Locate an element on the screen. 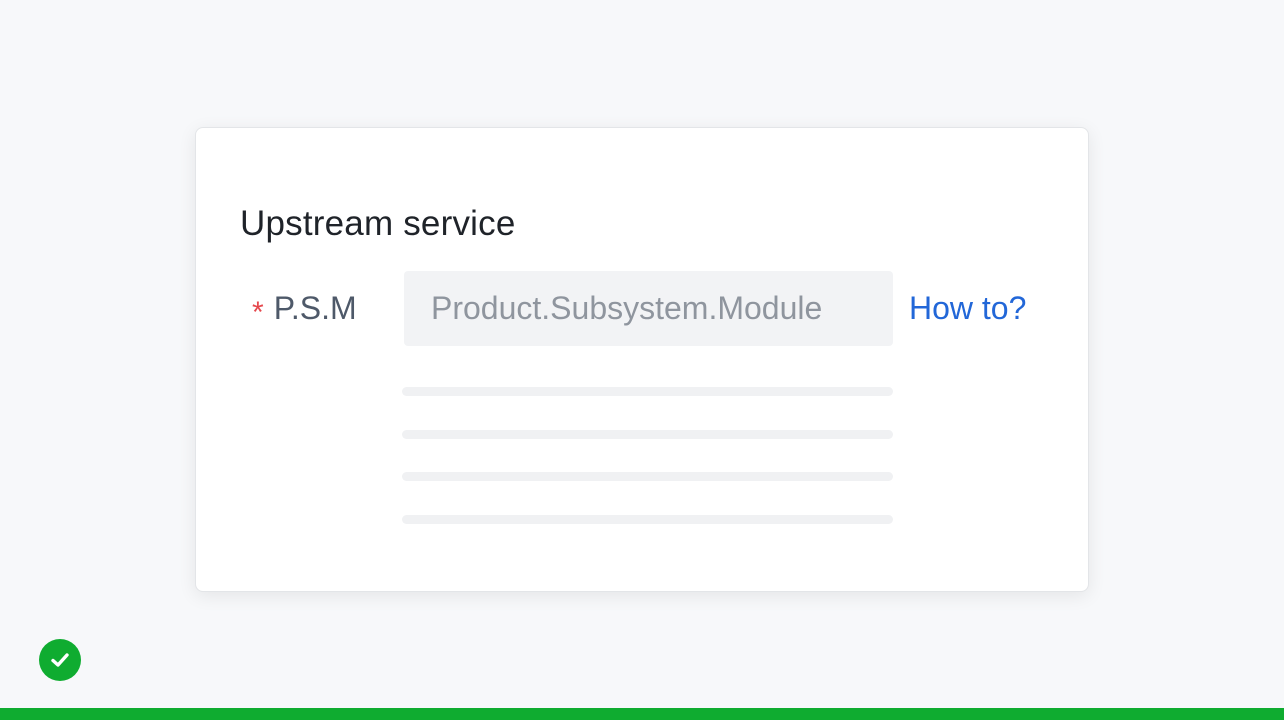 This screenshot has height=720, width=1284. check-circle-icon is located at coordinates (60, 660).